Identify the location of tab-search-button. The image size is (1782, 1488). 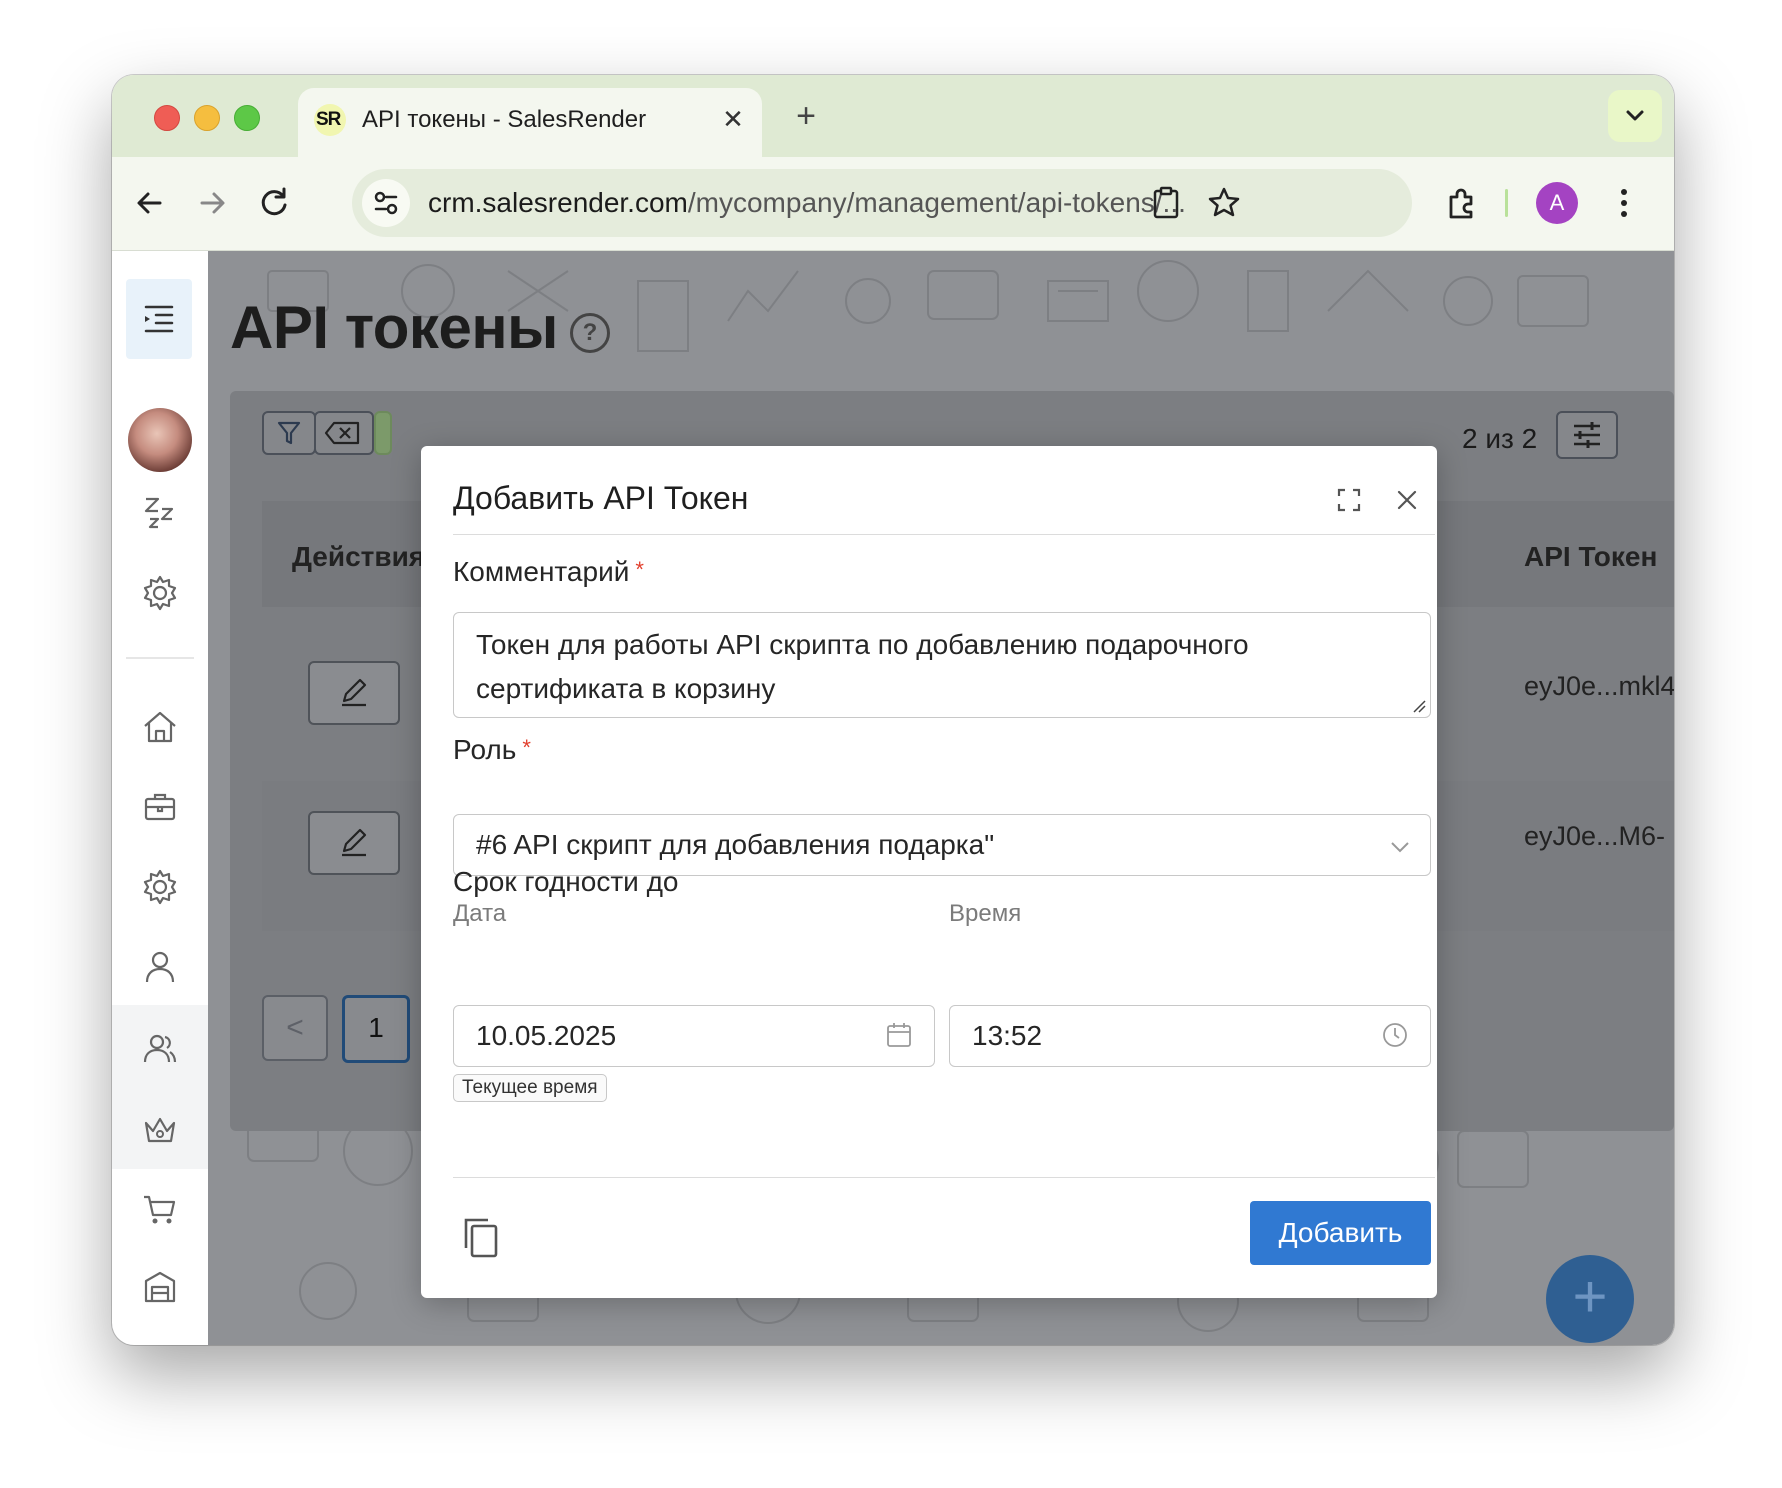
(1635, 116).